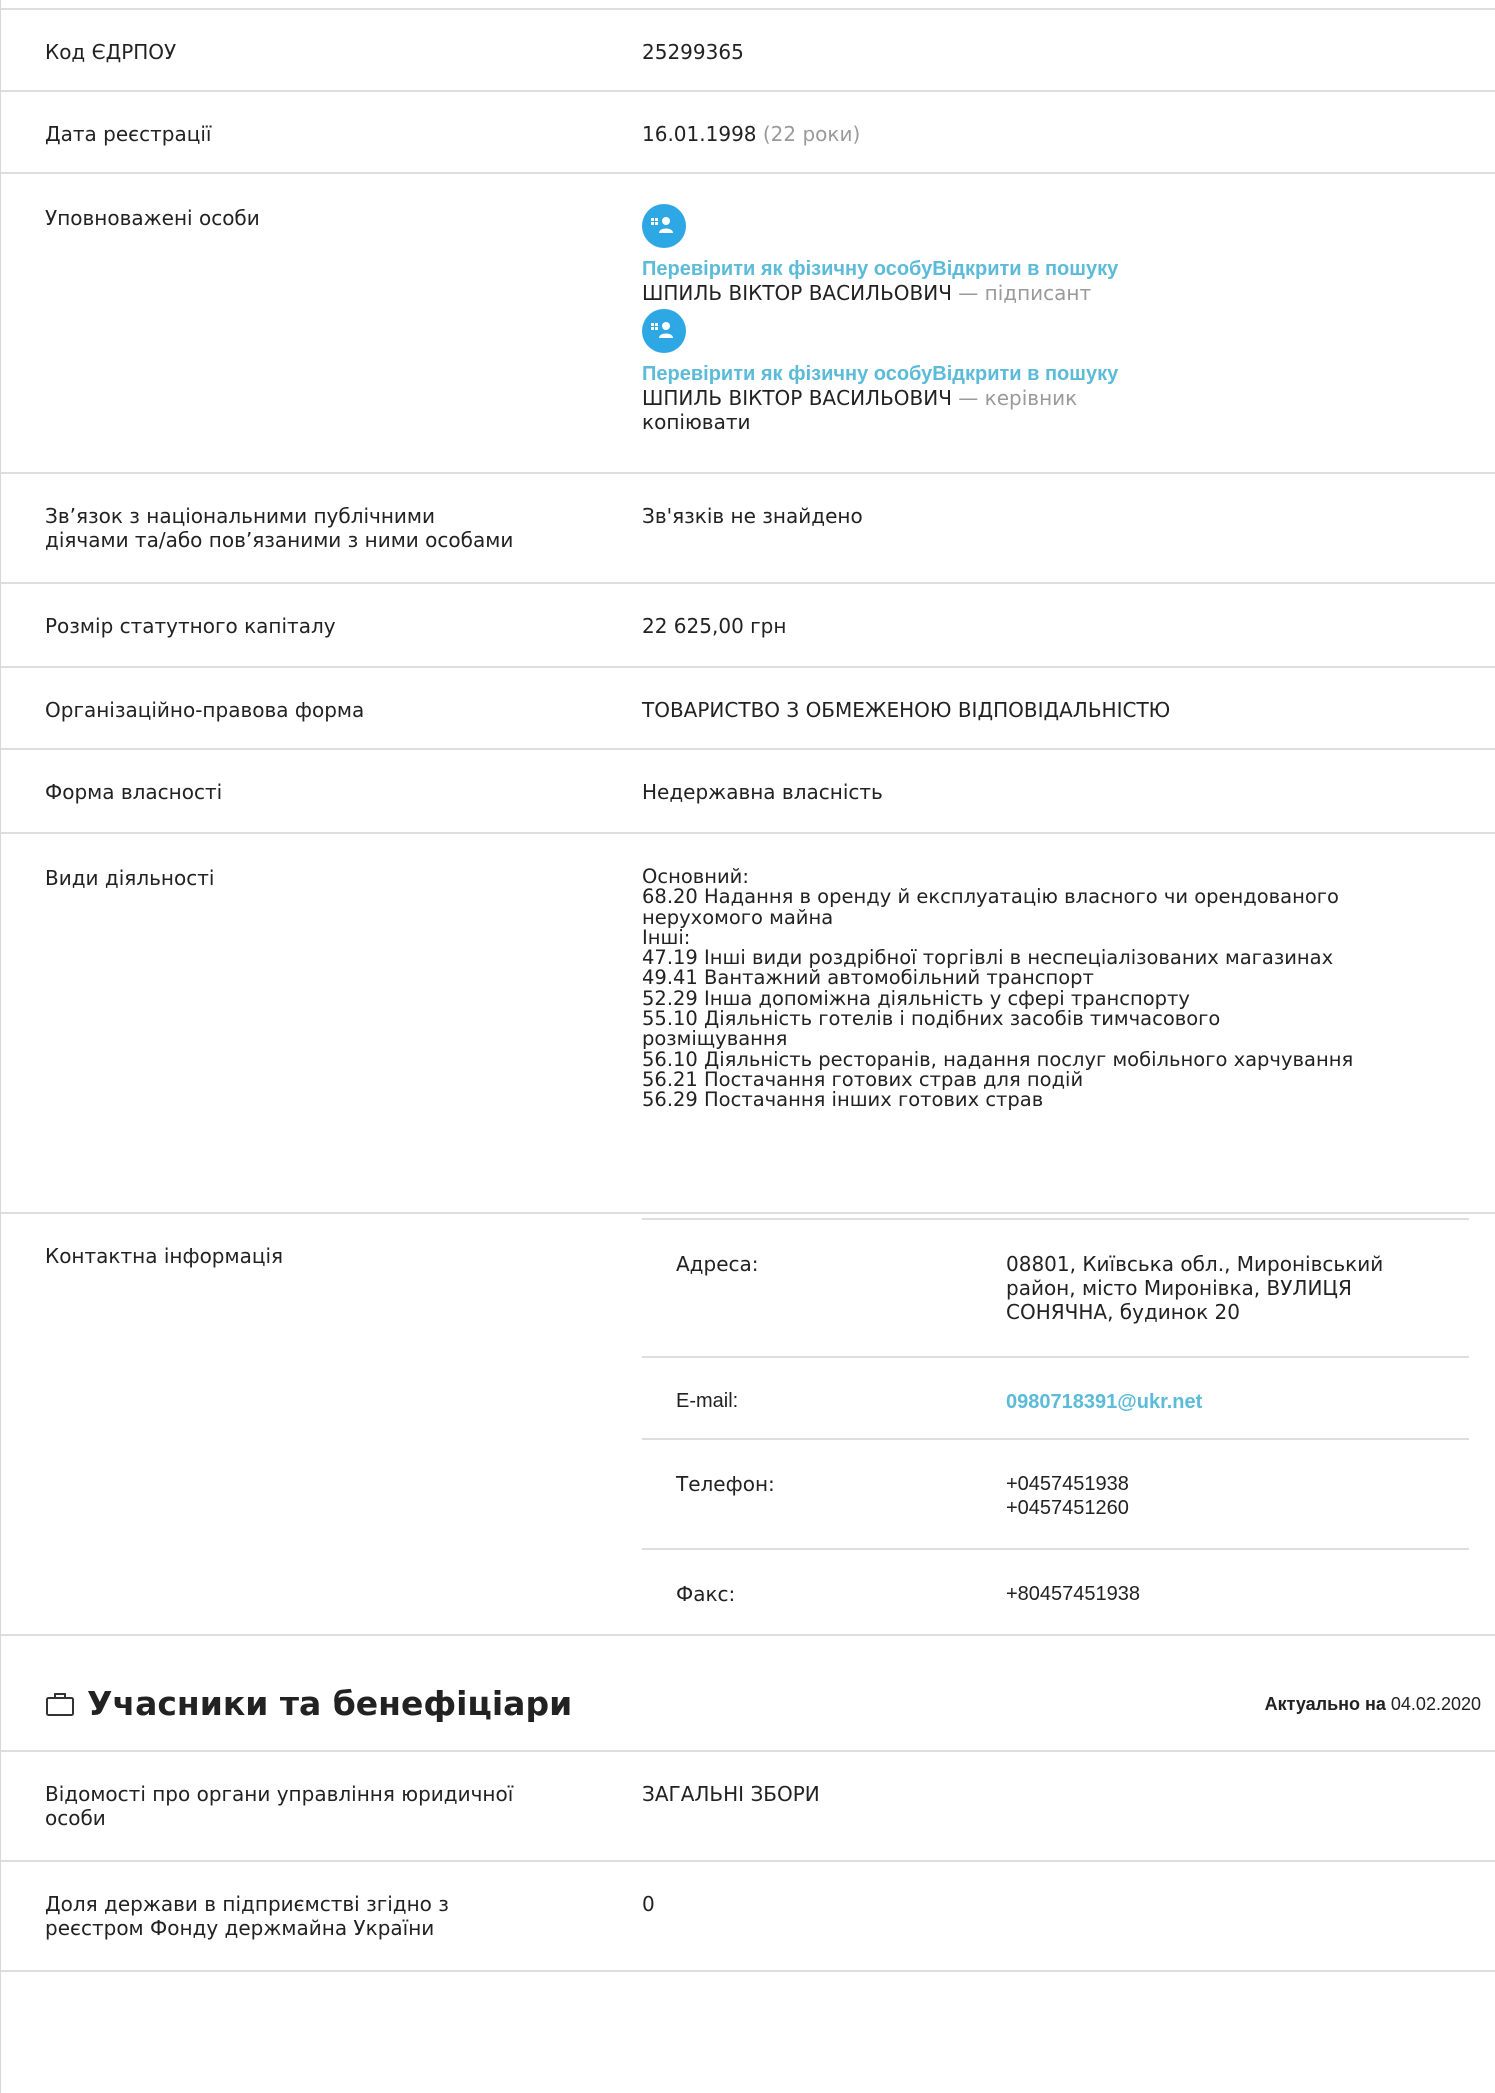  I want to click on address-line: СОНЯЧНА, будинок 20, so click(1123, 1312).